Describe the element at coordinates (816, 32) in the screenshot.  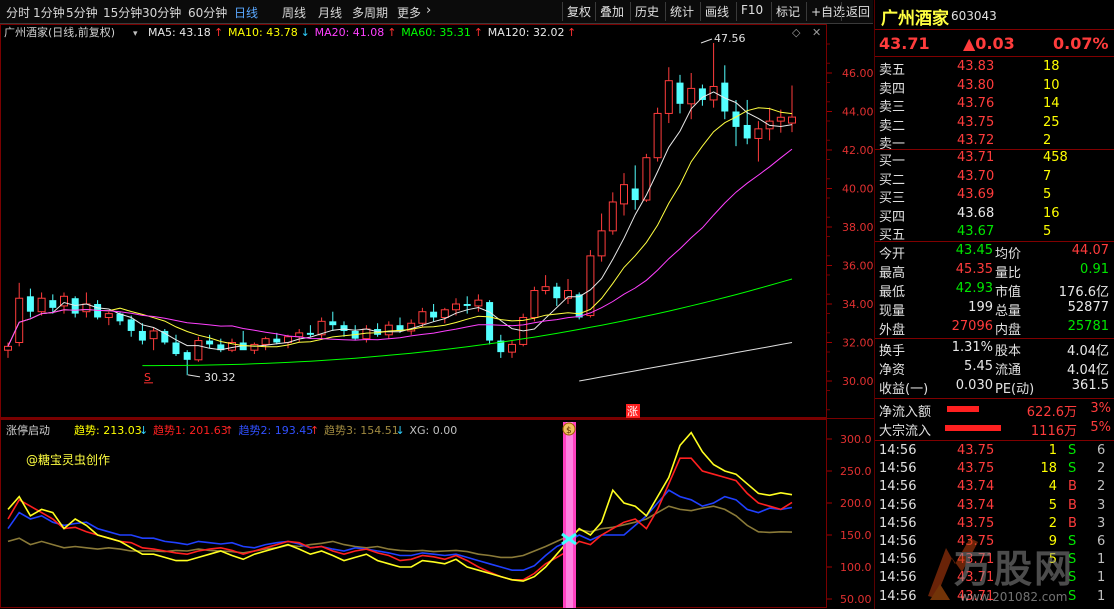
I see `close-icon: ✕` at that location.